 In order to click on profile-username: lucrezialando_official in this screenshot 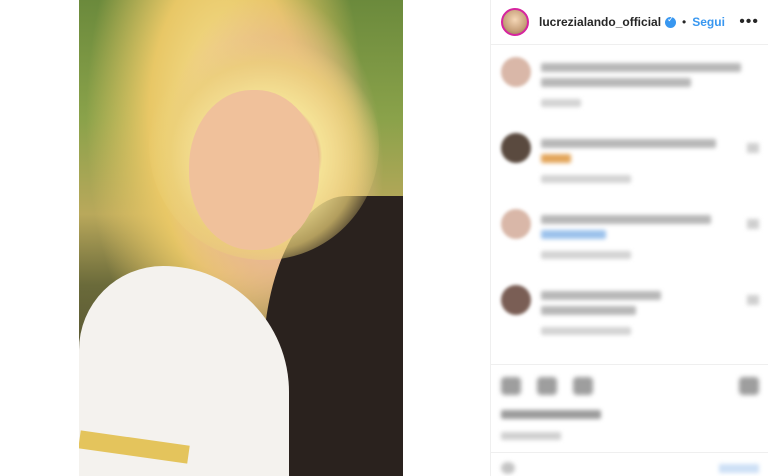, I will do `click(600, 22)`.